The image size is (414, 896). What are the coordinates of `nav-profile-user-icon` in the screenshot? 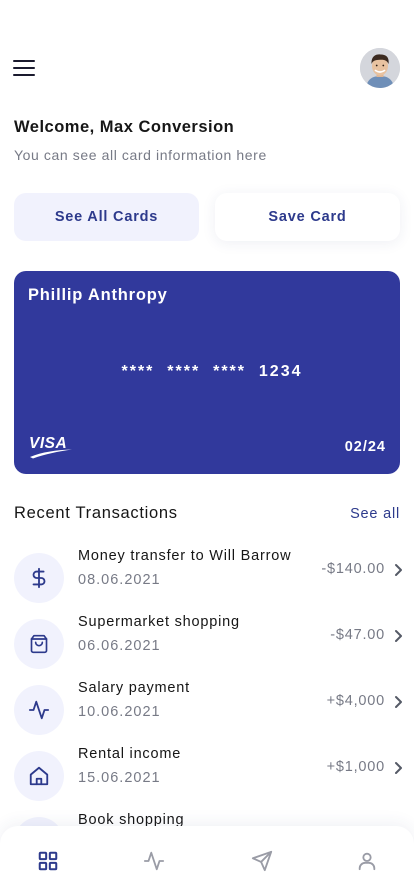 It's located at (367, 861).